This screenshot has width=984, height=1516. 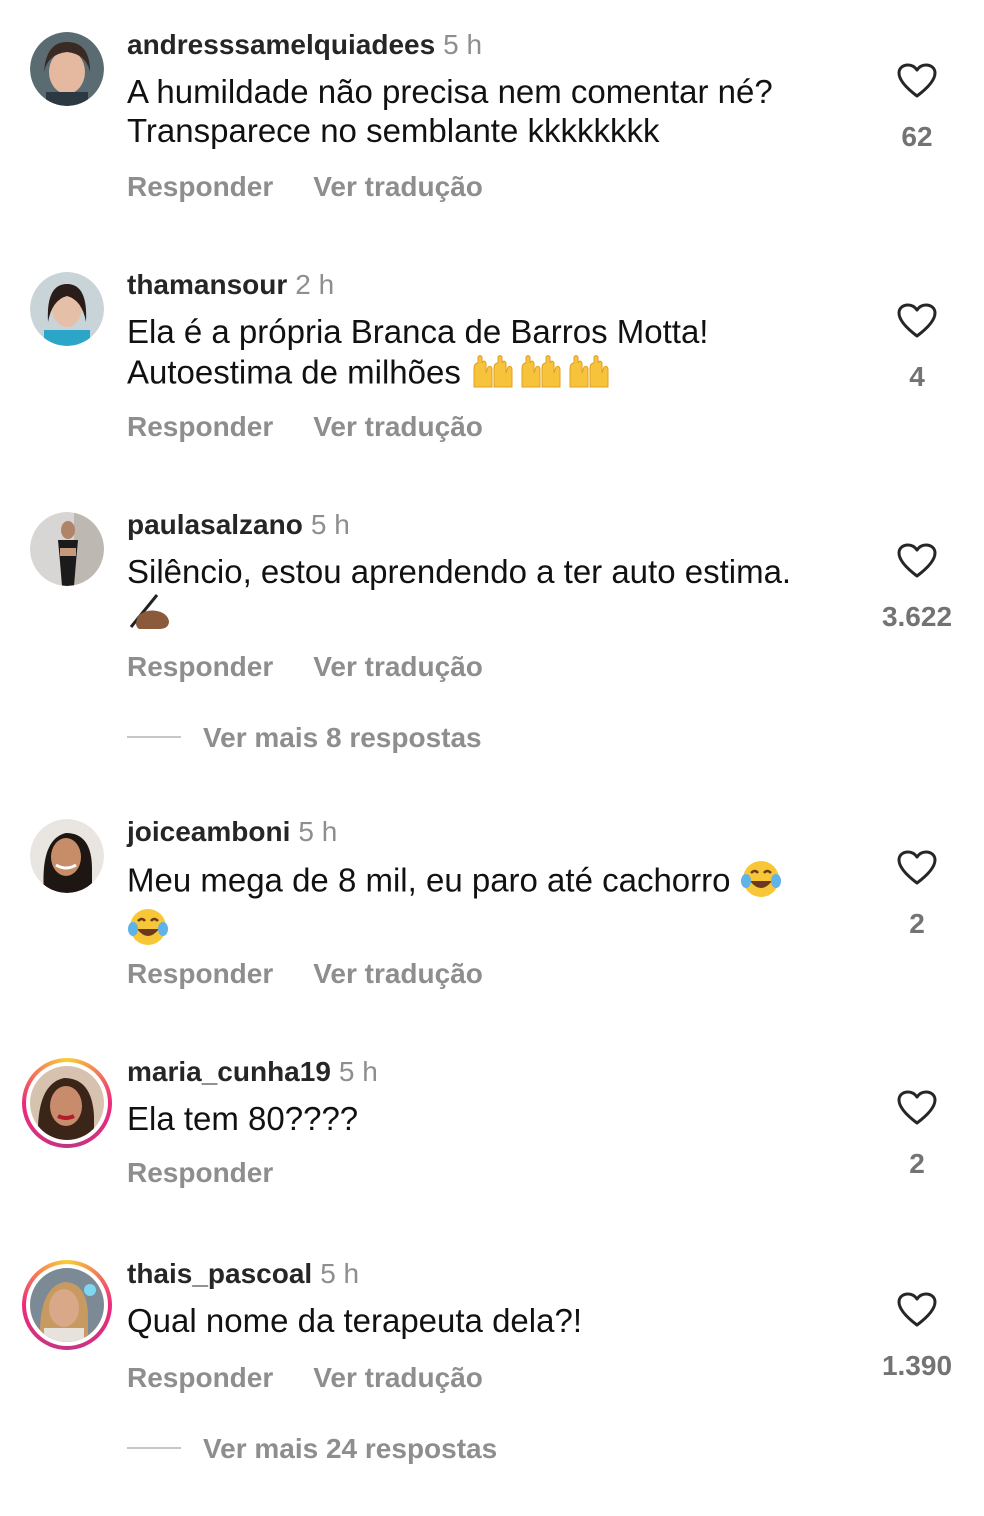 I want to click on comment-text: Ela tem 80????, so click(x=477, y=1118).